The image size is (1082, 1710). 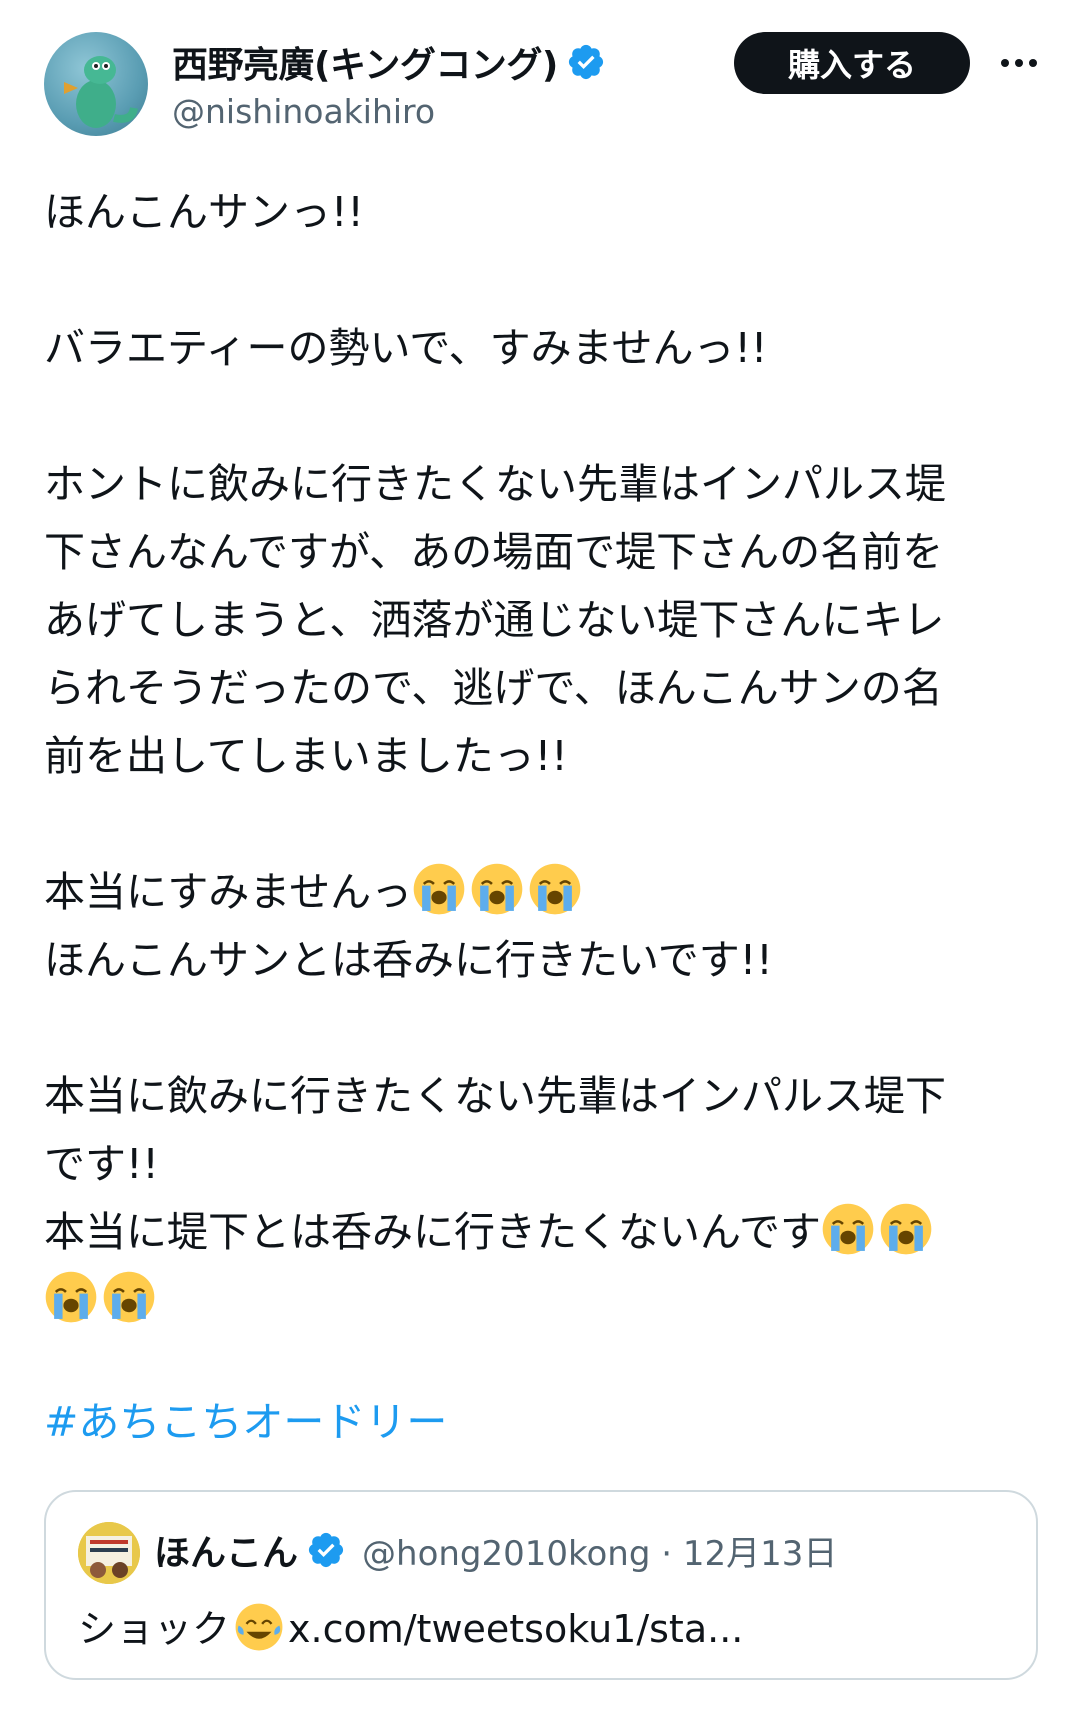 What do you see at coordinates (226, 1550) in the screenshot?
I see `quoted-display-name: ほんこん` at bounding box center [226, 1550].